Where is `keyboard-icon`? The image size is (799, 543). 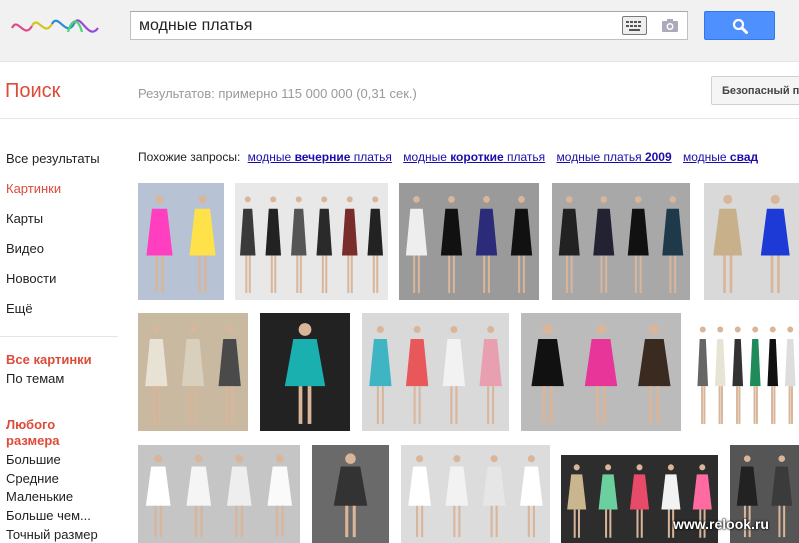 keyboard-icon is located at coordinates (634, 25).